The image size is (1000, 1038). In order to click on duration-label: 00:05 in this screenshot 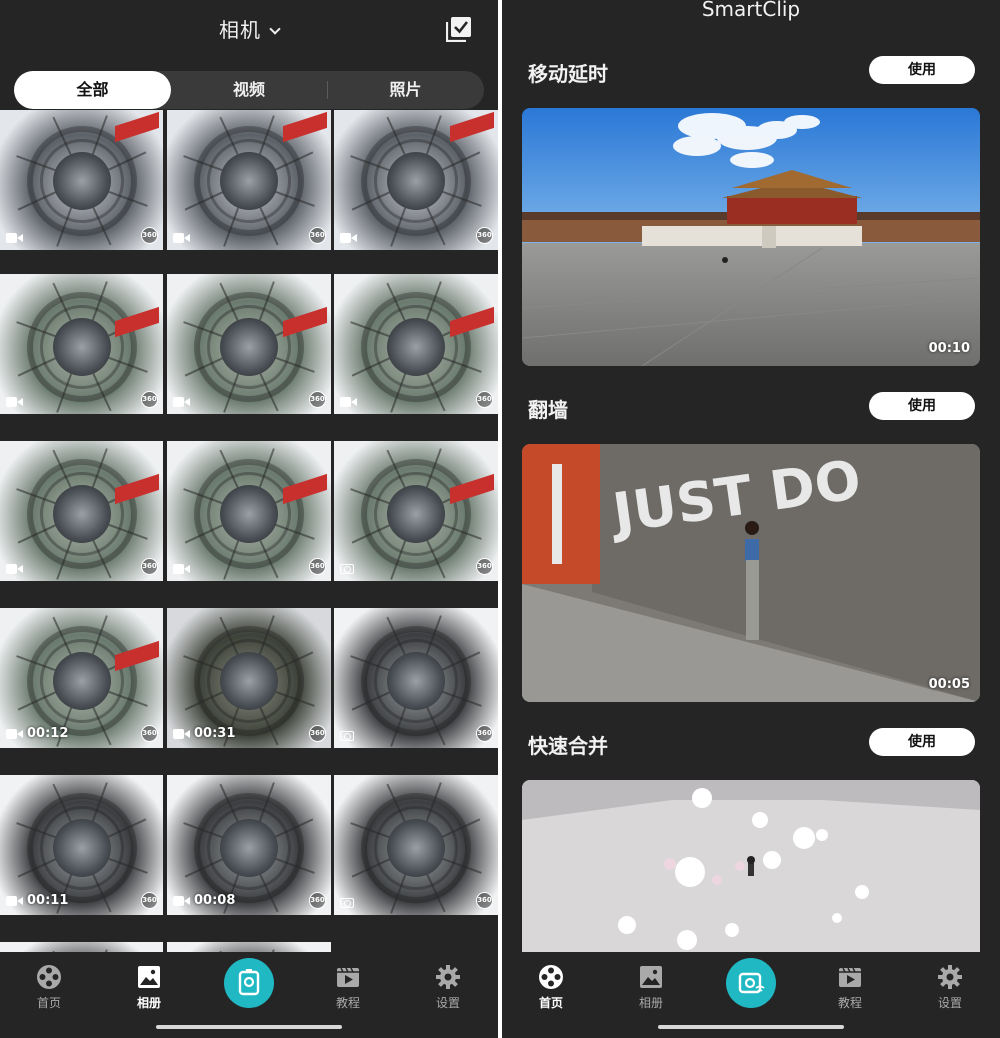, I will do `click(949, 684)`.